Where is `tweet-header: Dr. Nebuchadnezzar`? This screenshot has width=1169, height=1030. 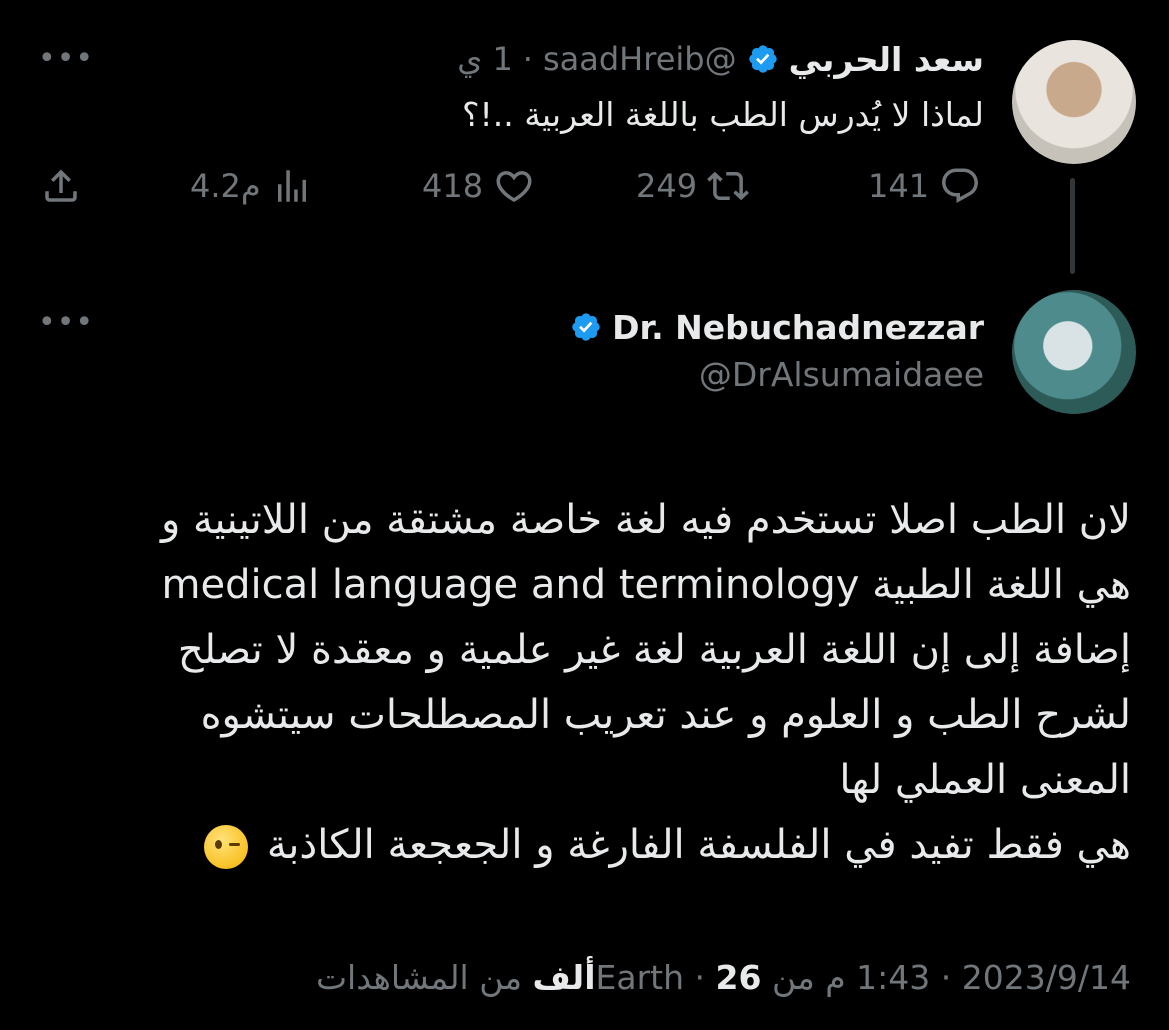 tweet-header: Dr. Nebuchadnezzar is located at coordinates (777, 327).